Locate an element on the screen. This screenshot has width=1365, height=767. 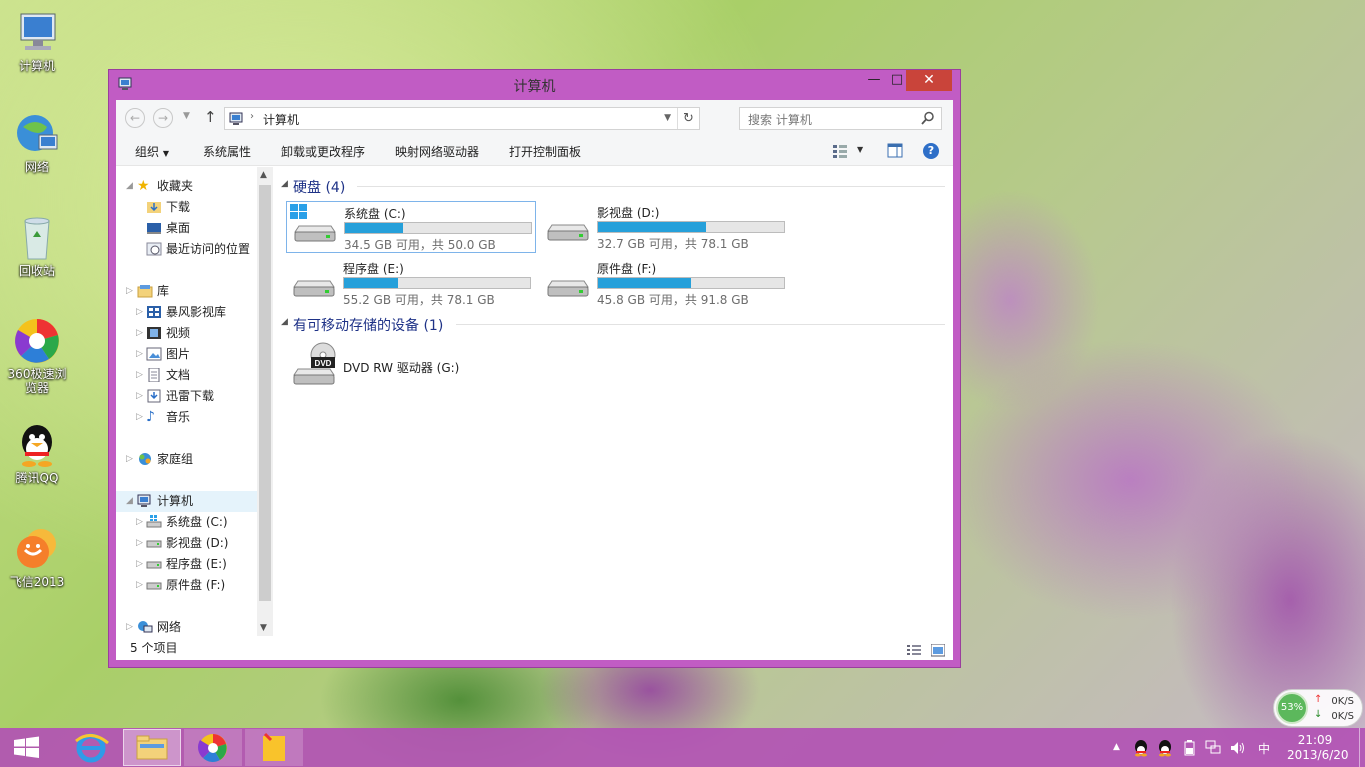
uninstall-button: 卸载或更改程序 is located at coordinates (323, 151).